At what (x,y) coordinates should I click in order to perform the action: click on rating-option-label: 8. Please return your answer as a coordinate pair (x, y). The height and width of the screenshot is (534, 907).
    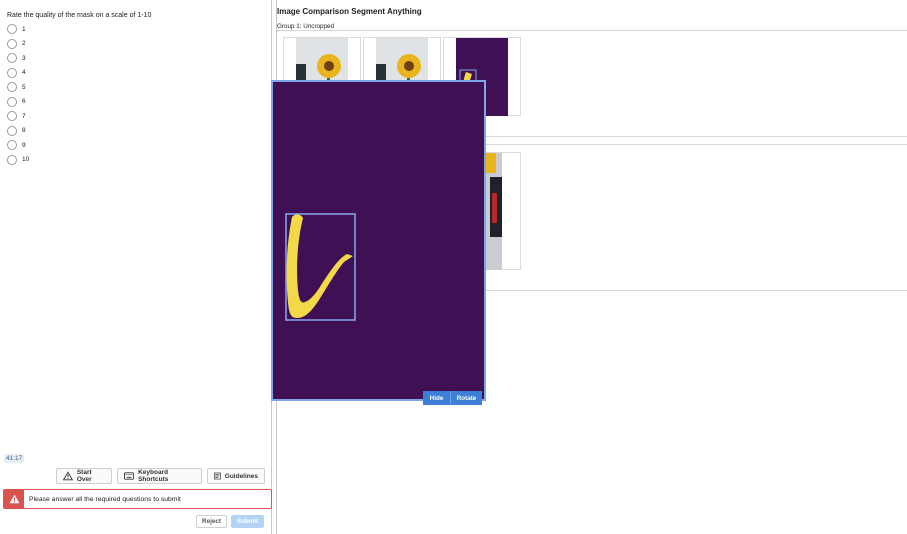
    Looking at the image, I should click on (24, 131).